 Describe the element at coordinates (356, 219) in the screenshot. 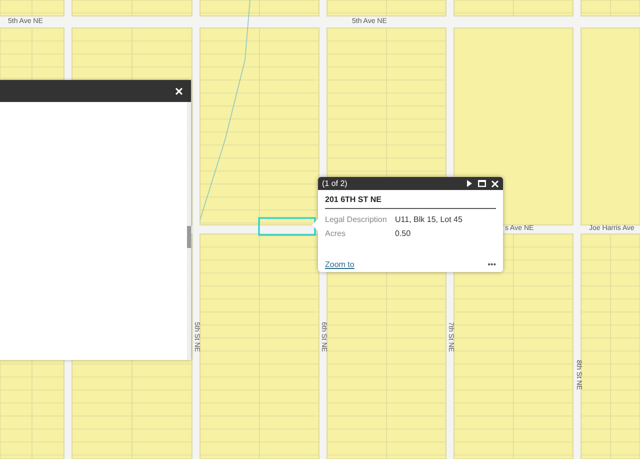

I see `field-label: Legal Description` at that location.